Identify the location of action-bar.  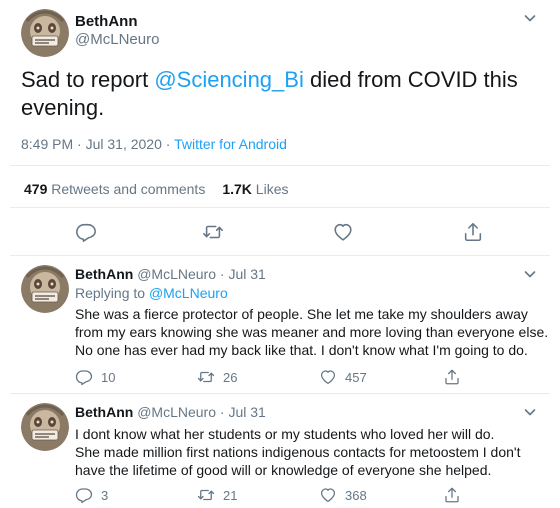
(280, 233).